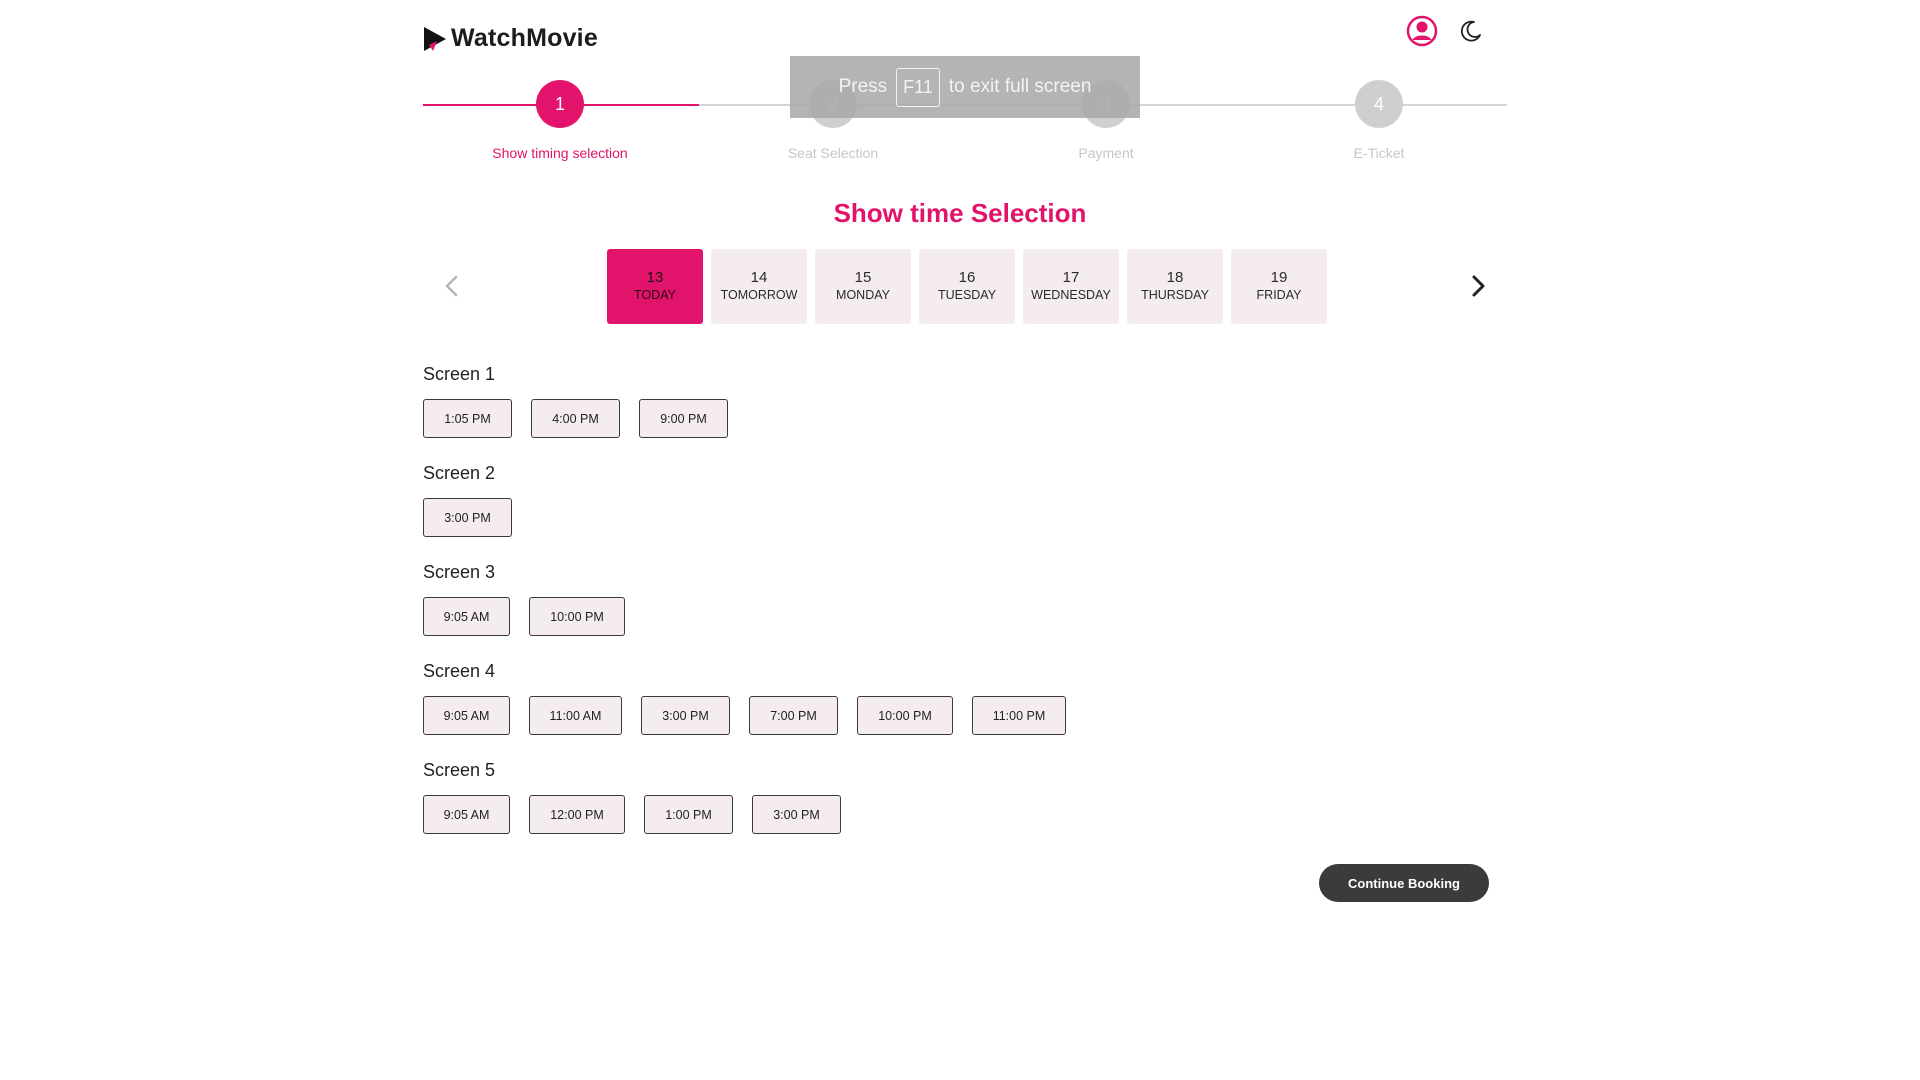 The image size is (1920, 1080). I want to click on screen-2-group: Screen 2 3:00 PM, so click(467, 500).